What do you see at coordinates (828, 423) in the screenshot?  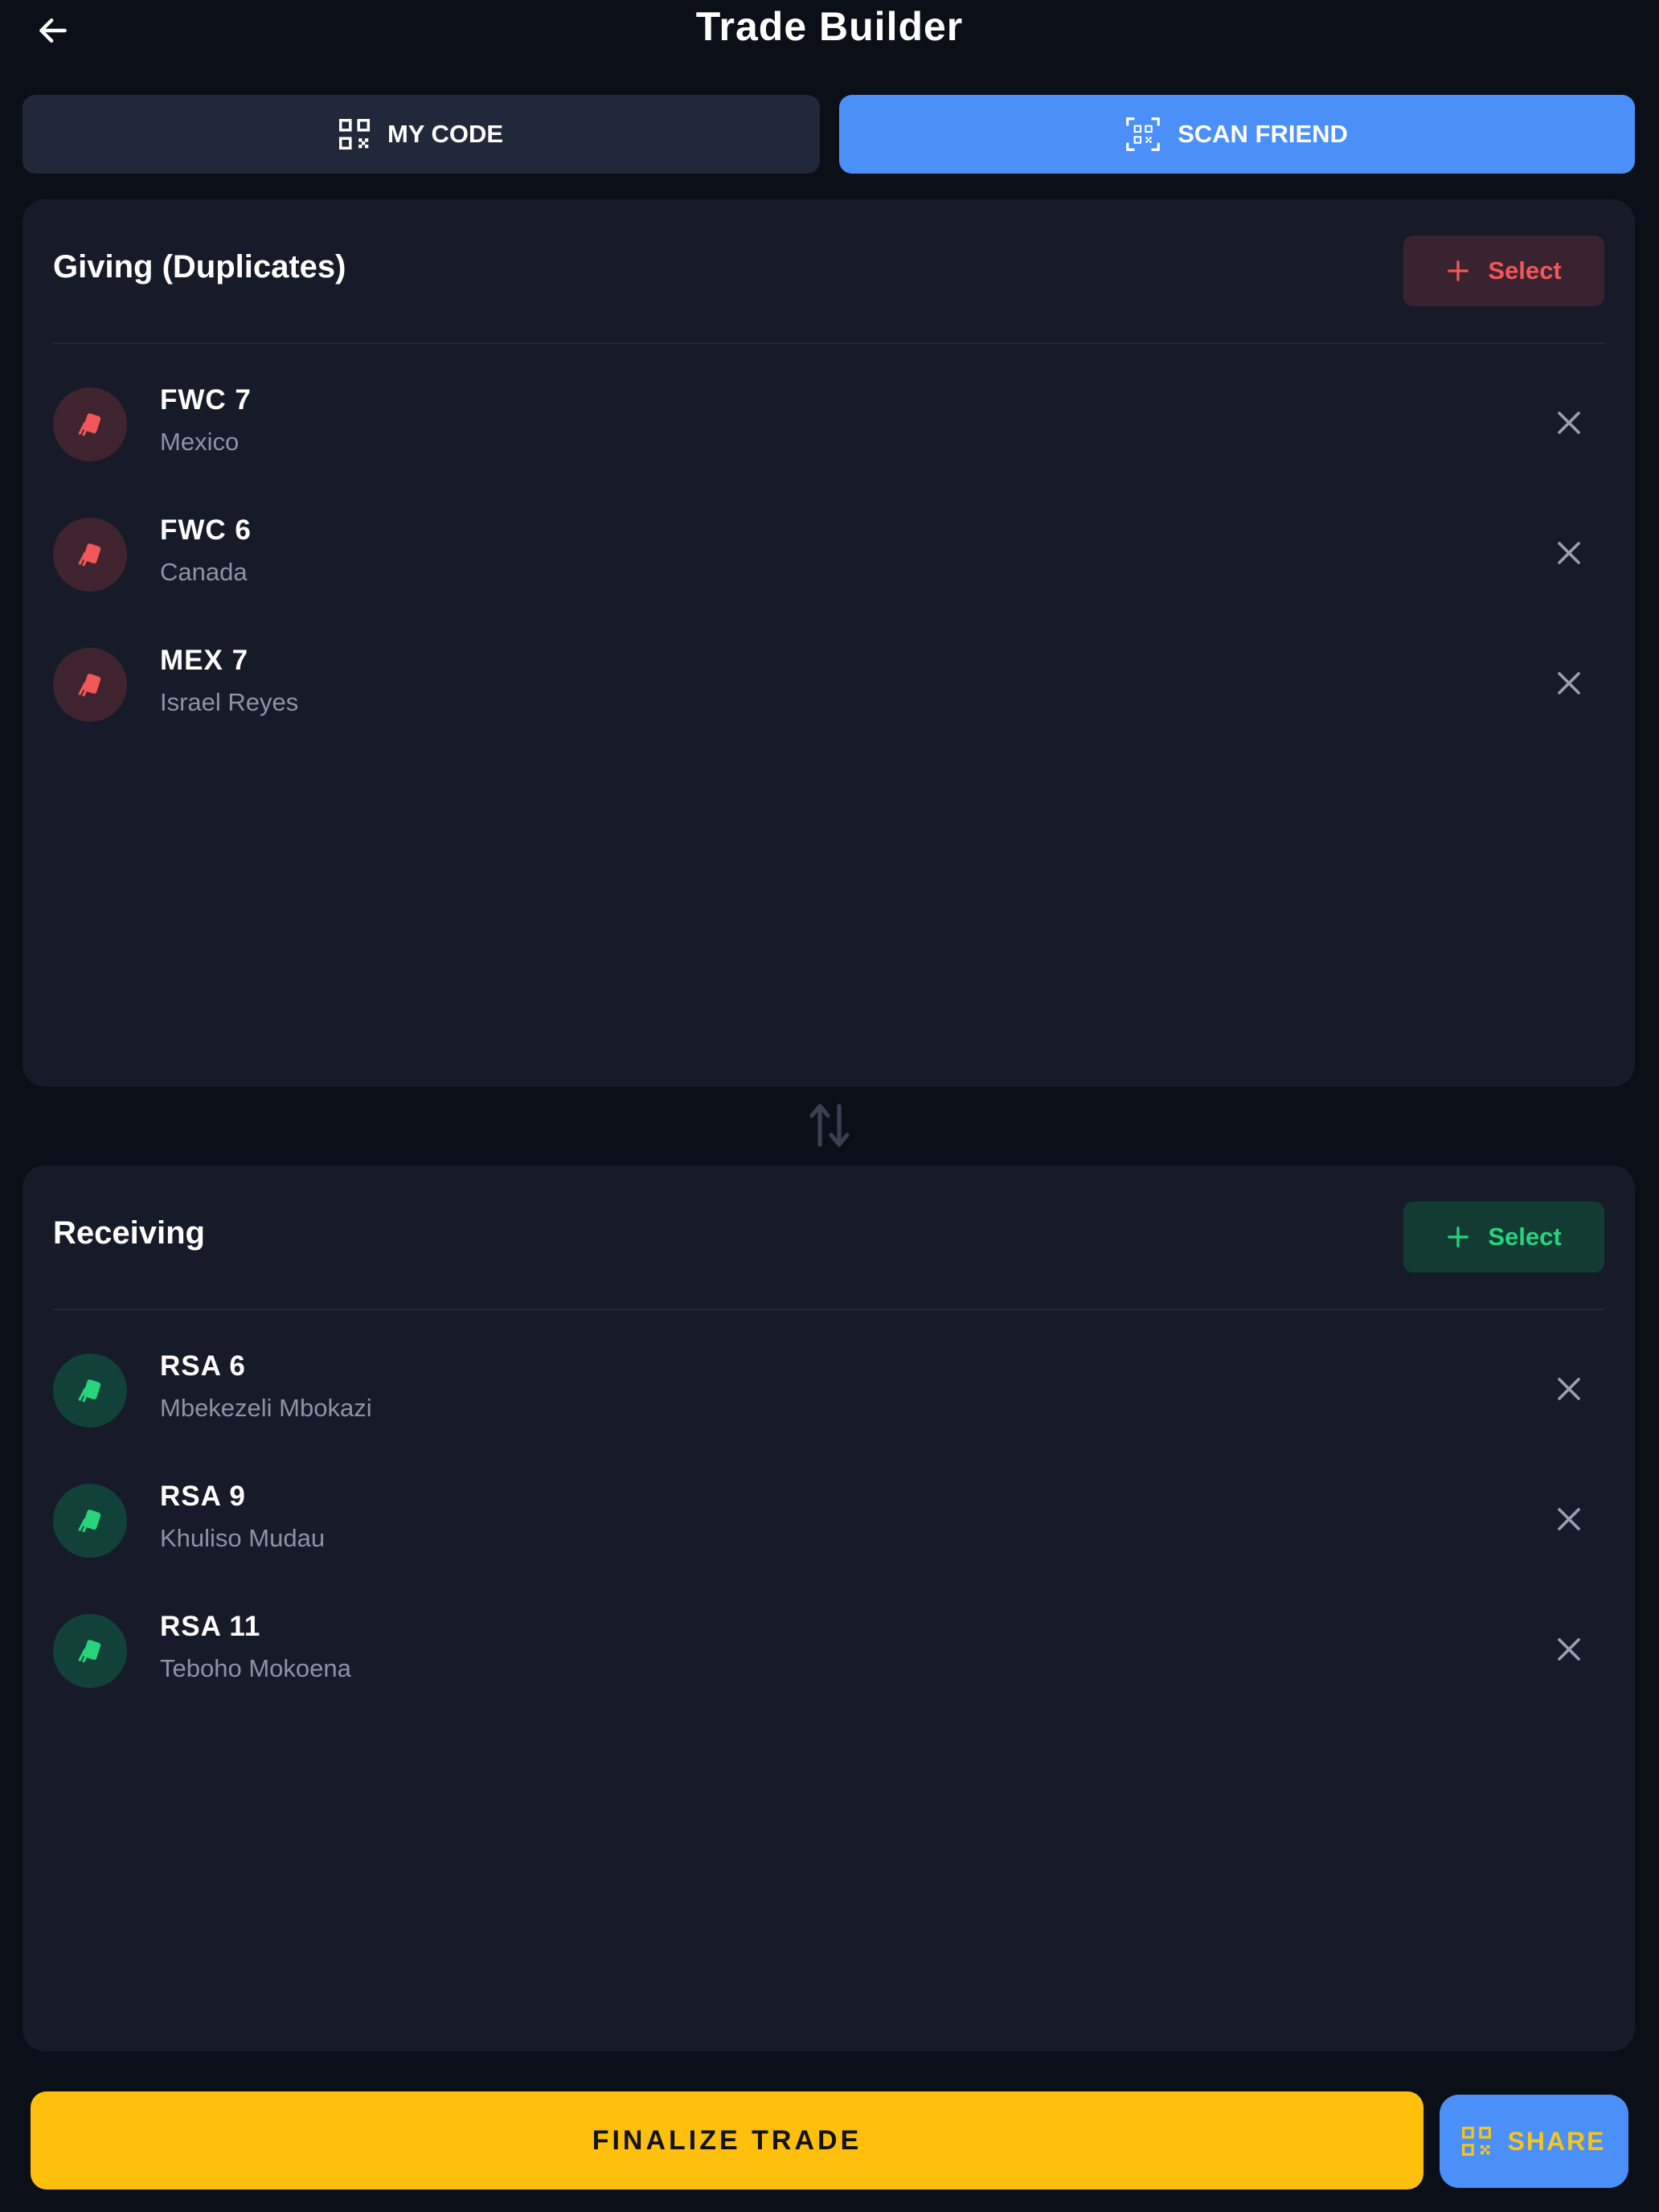 I see `list-item: FWC 7 Mexico` at bounding box center [828, 423].